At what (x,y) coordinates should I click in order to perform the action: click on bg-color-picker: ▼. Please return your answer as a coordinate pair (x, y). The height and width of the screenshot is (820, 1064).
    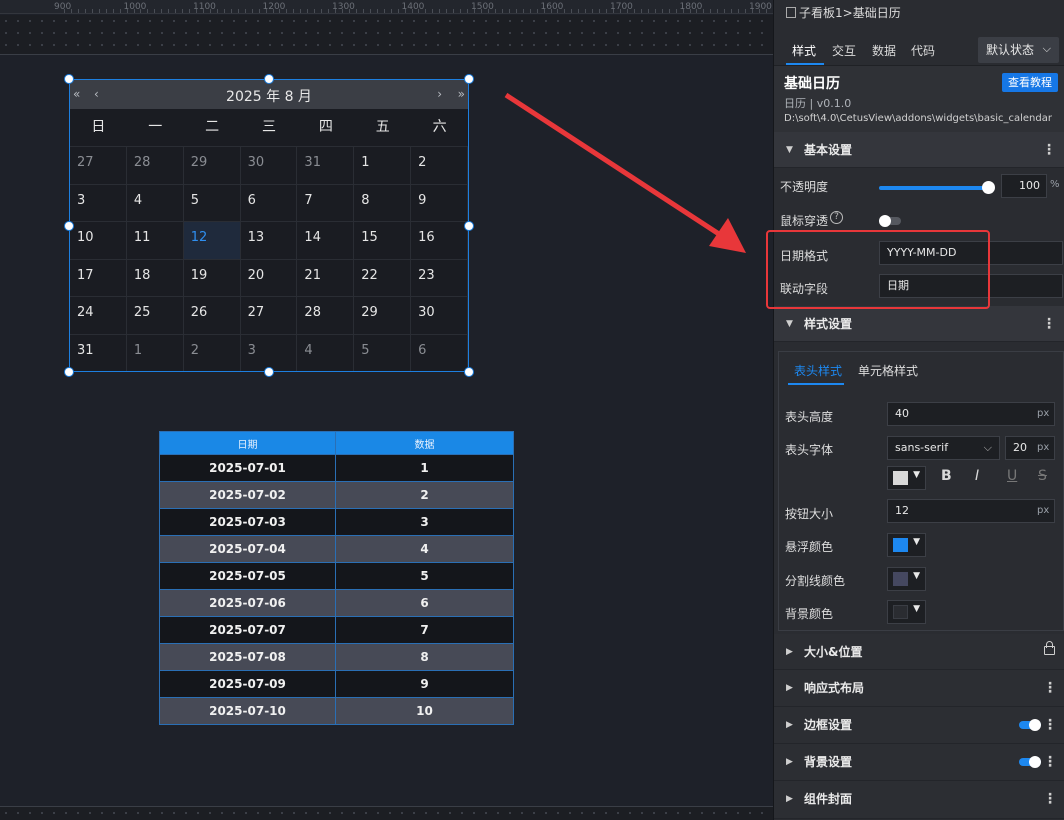
    Looking at the image, I should click on (906, 612).